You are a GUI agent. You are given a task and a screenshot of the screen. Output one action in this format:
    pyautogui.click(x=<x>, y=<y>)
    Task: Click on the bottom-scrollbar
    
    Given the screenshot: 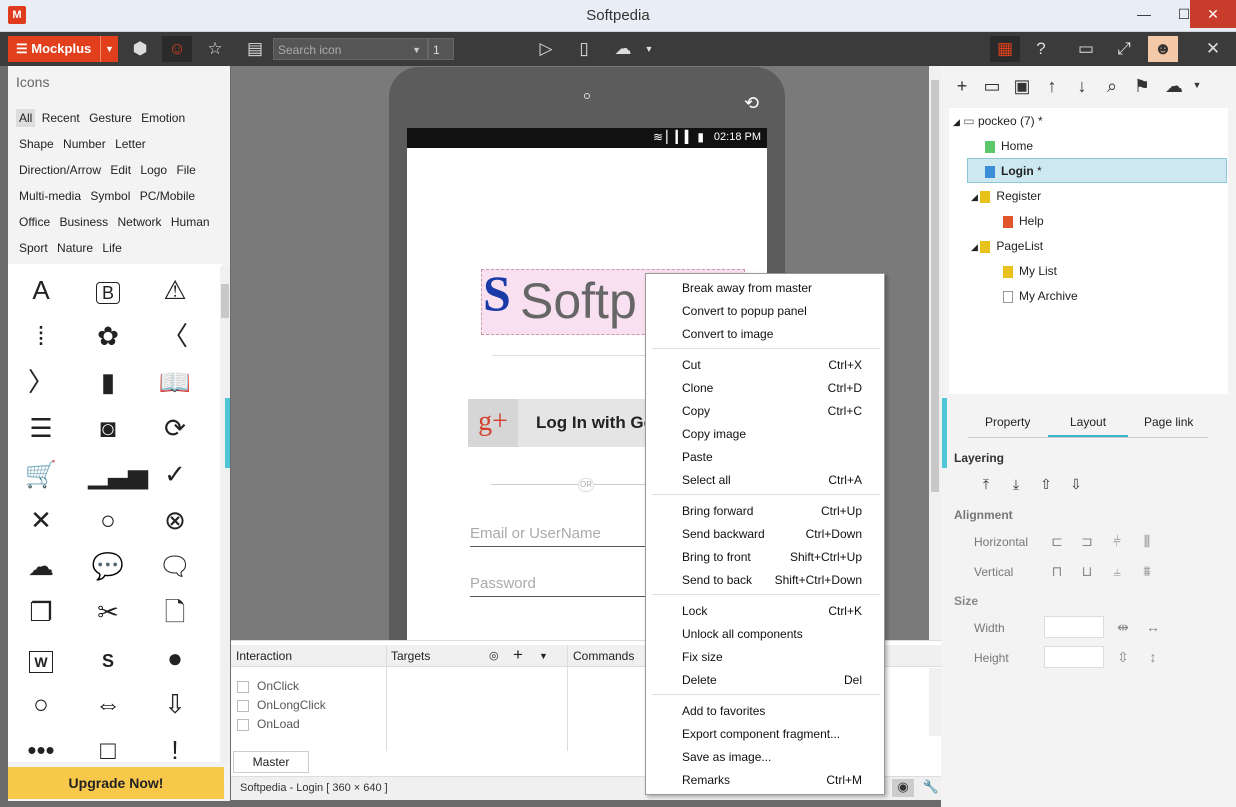 What is the action you would take?
    pyautogui.click(x=935, y=702)
    